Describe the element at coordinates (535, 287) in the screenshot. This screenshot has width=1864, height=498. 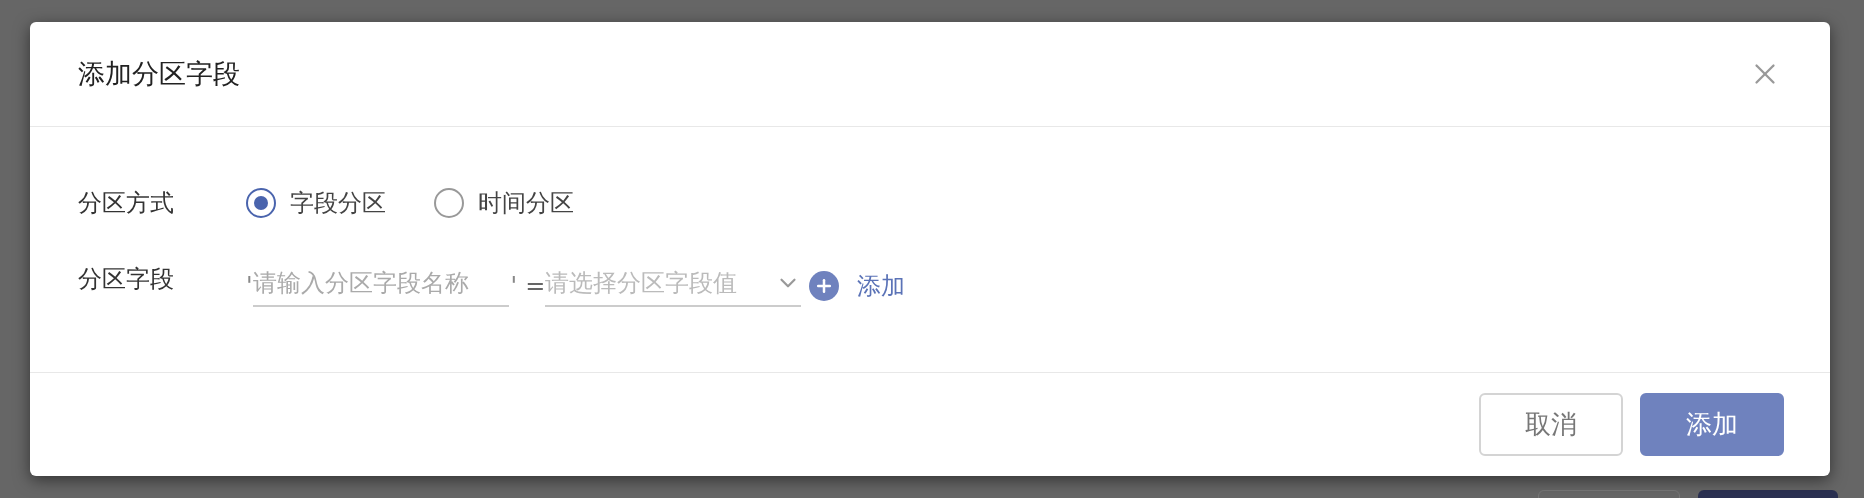
I see `equals-sign: =` at that location.